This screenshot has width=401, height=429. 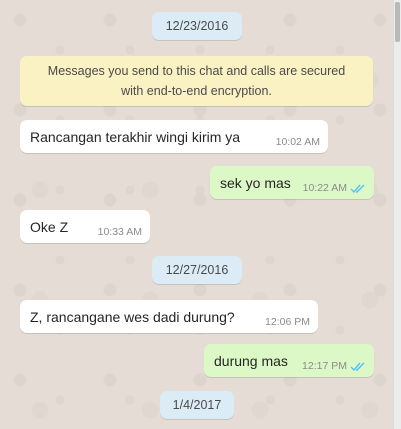 I want to click on outgoing-message: sek yo mas 10:22 AM, so click(x=292, y=182).